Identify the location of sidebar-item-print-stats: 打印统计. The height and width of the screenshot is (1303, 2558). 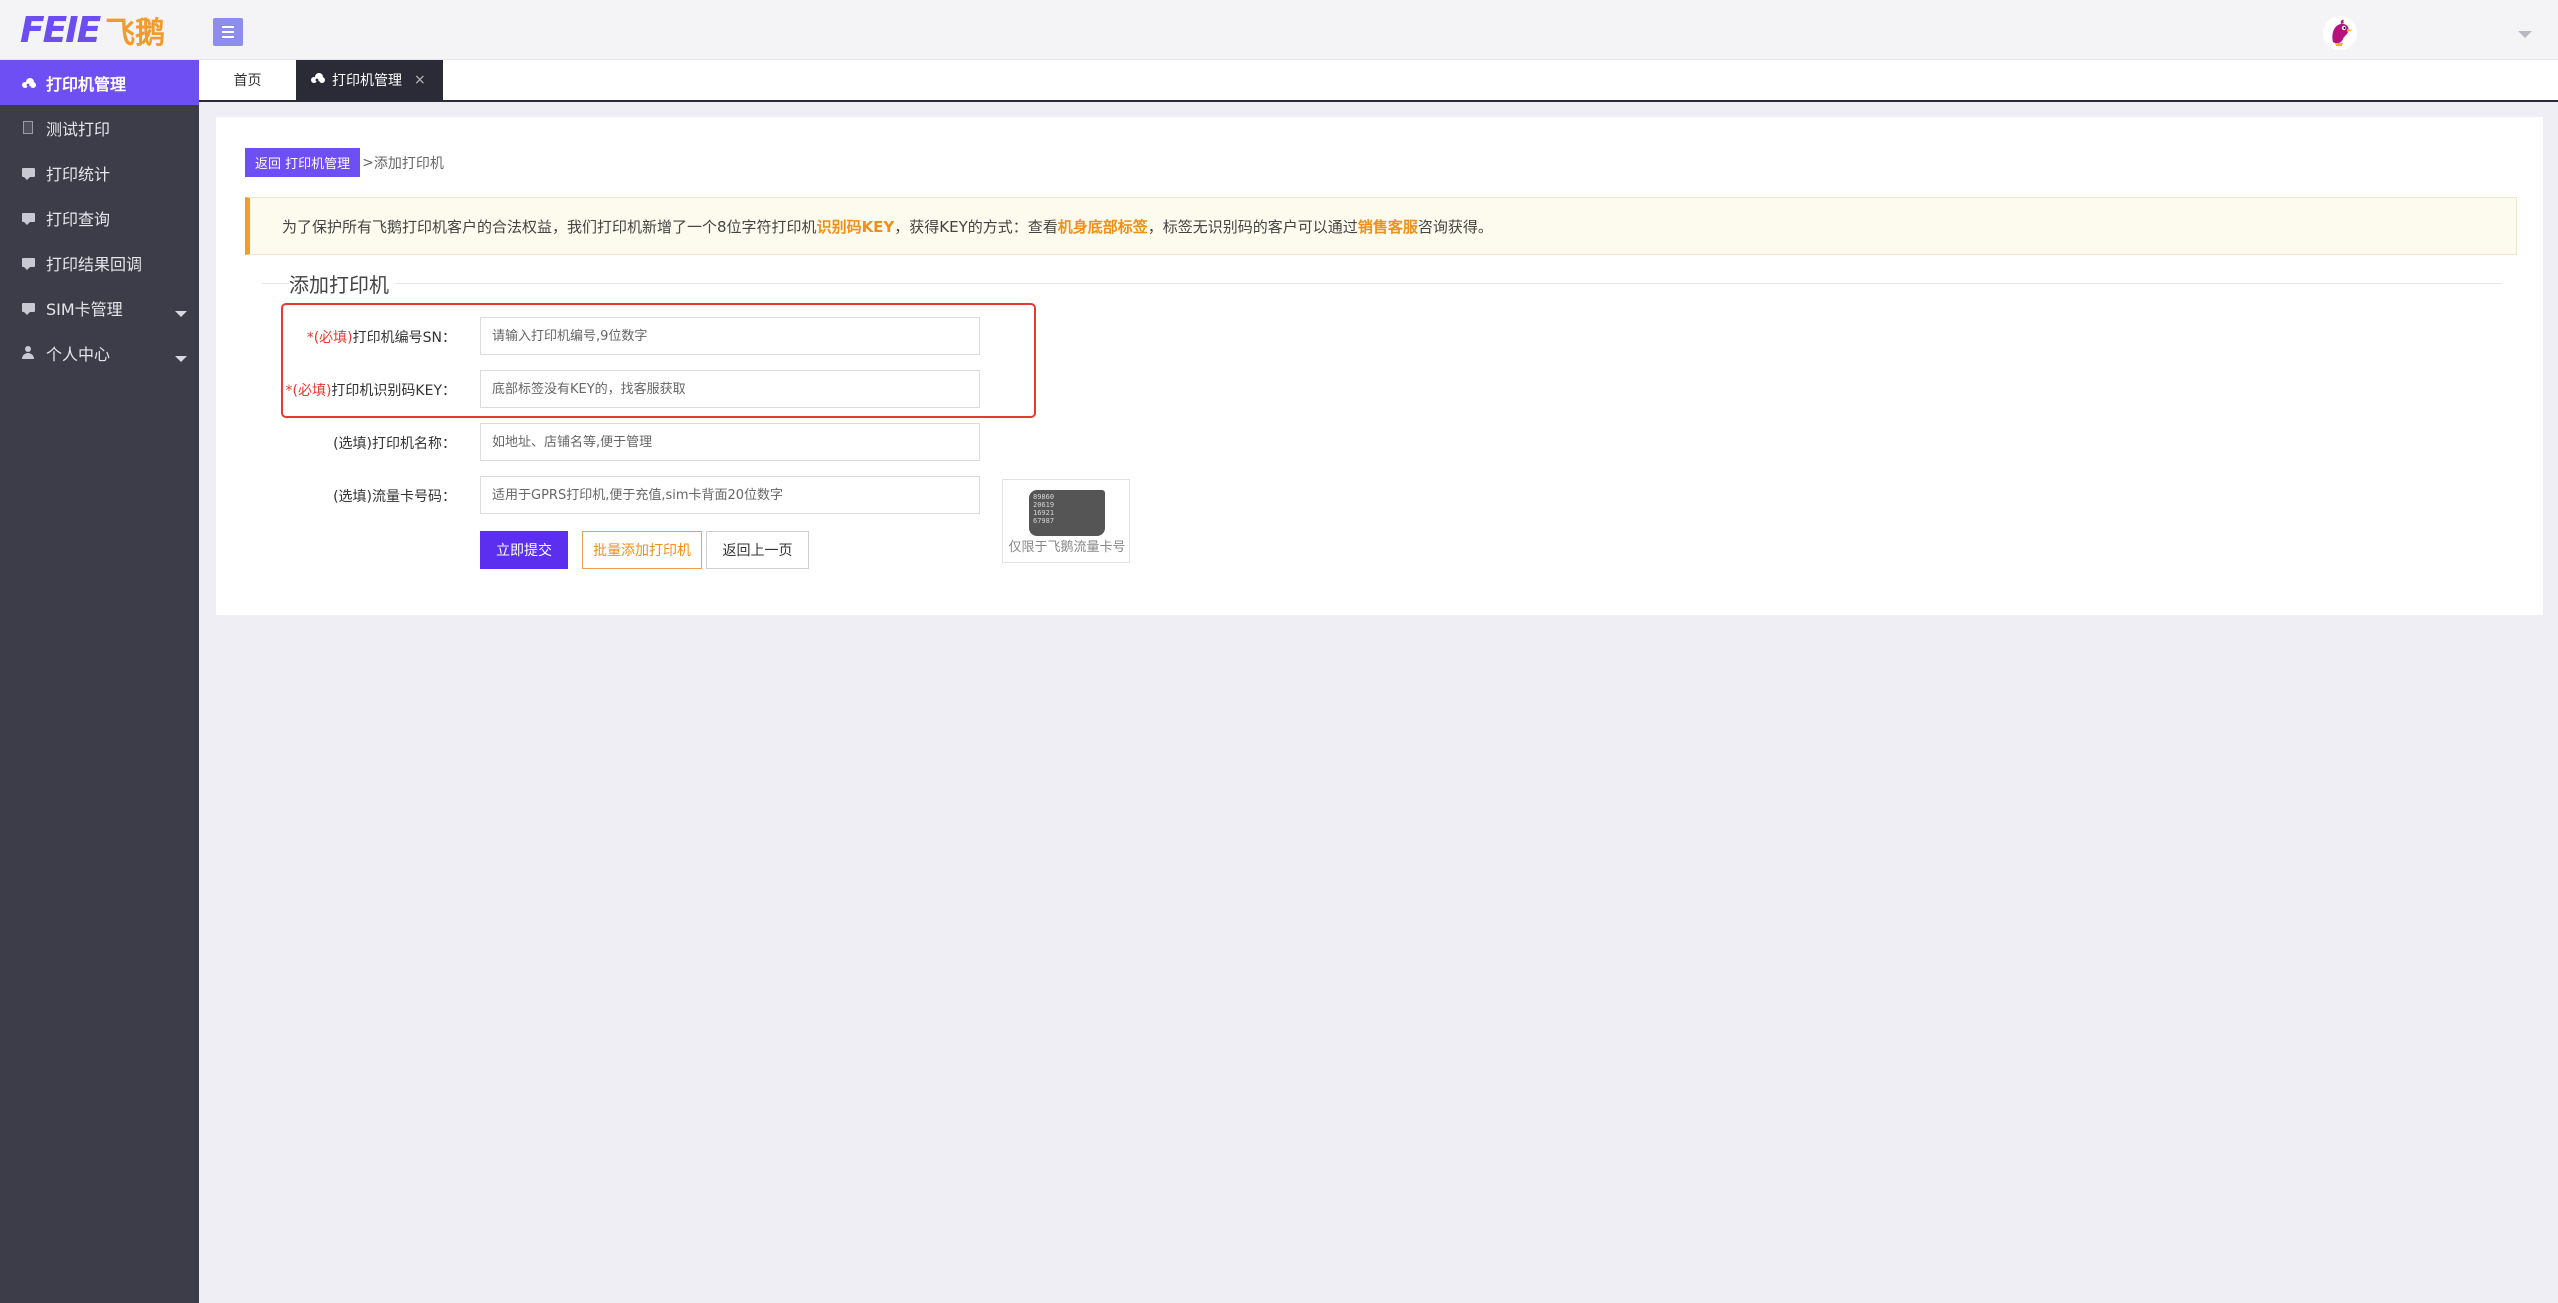
(99, 172).